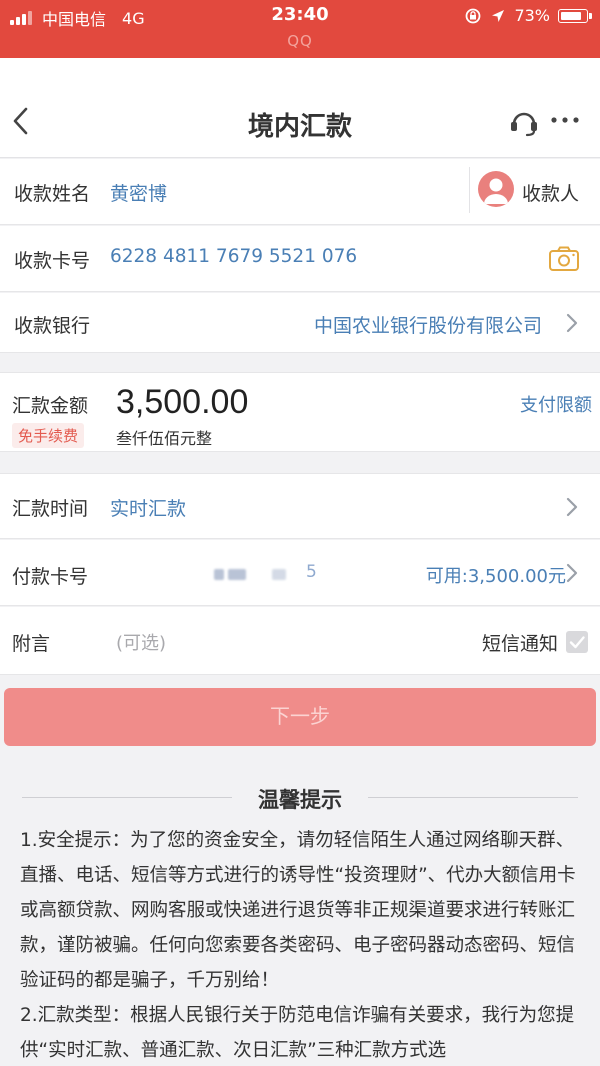 This screenshot has width=600, height=1066. I want to click on payee-card-input: 6228 4811 7679 5521 076, so click(233, 256).